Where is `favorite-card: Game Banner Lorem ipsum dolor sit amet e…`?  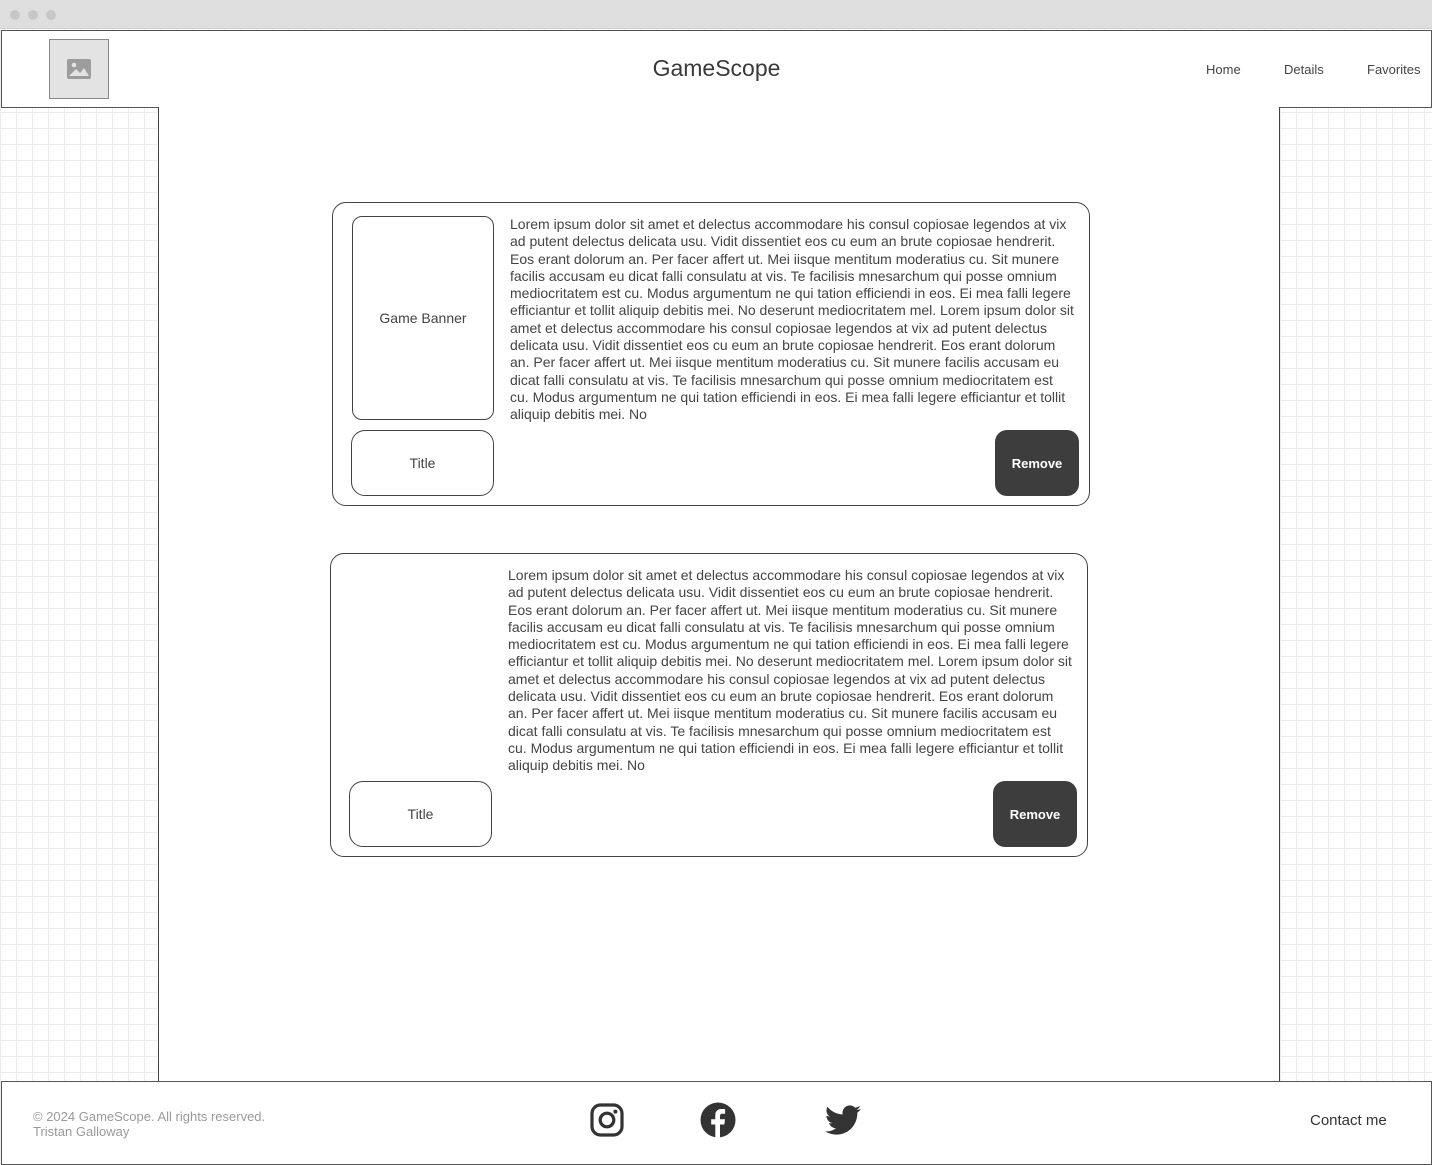 favorite-card: Game Banner Lorem ipsum dolor sit amet e… is located at coordinates (711, 354).